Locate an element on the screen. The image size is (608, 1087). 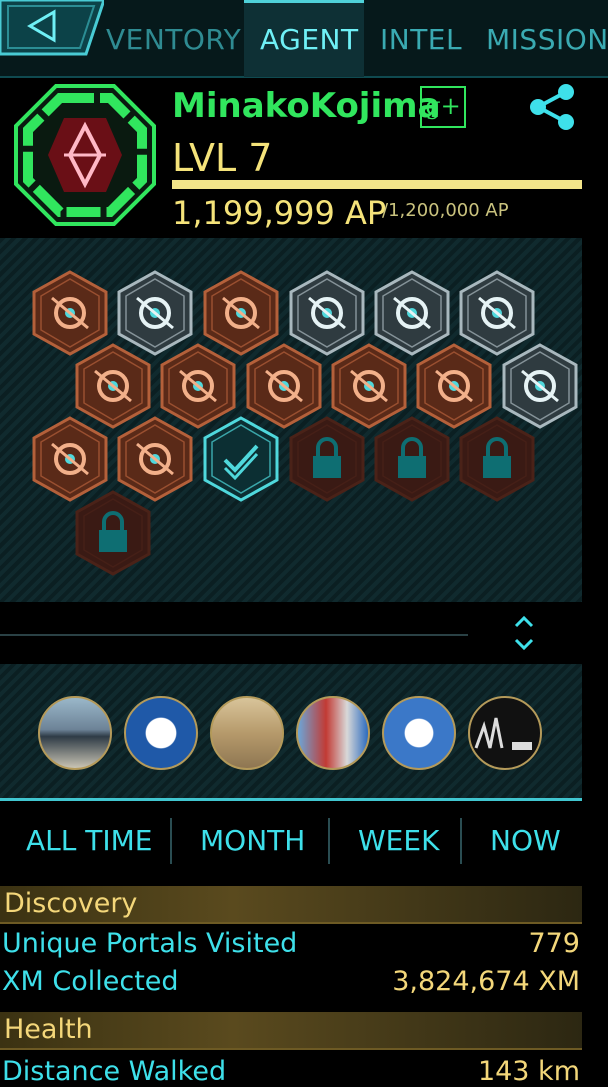
section-title: Health is located at coordinates (48, 1029).